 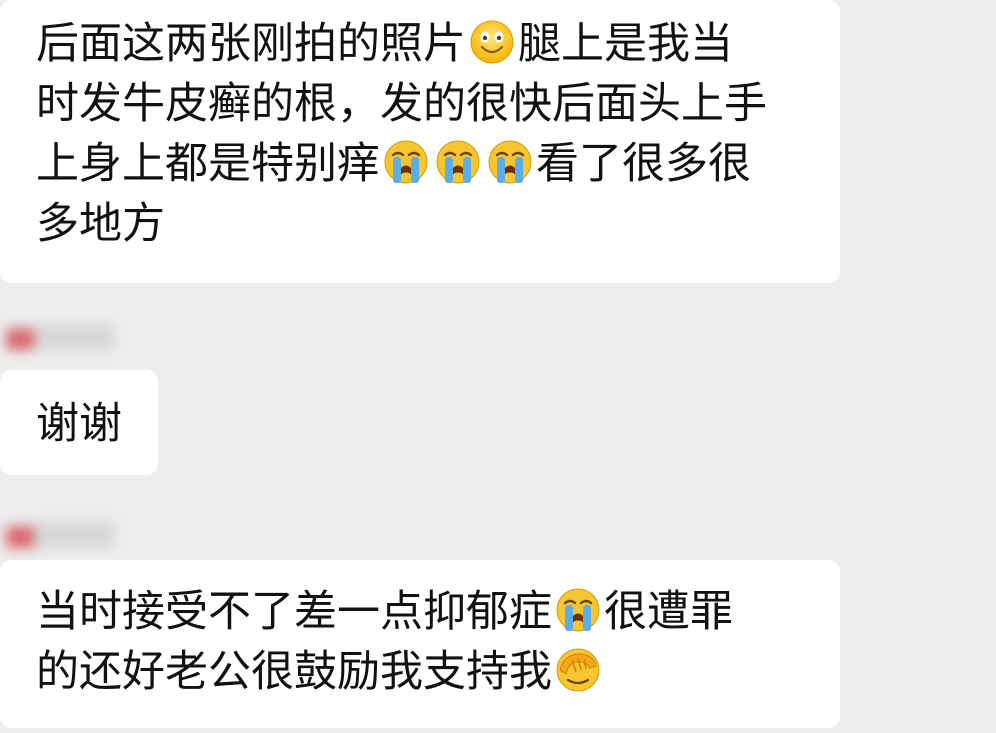 I want to click on message-line: 谢谢, so click(x=97, y=424).